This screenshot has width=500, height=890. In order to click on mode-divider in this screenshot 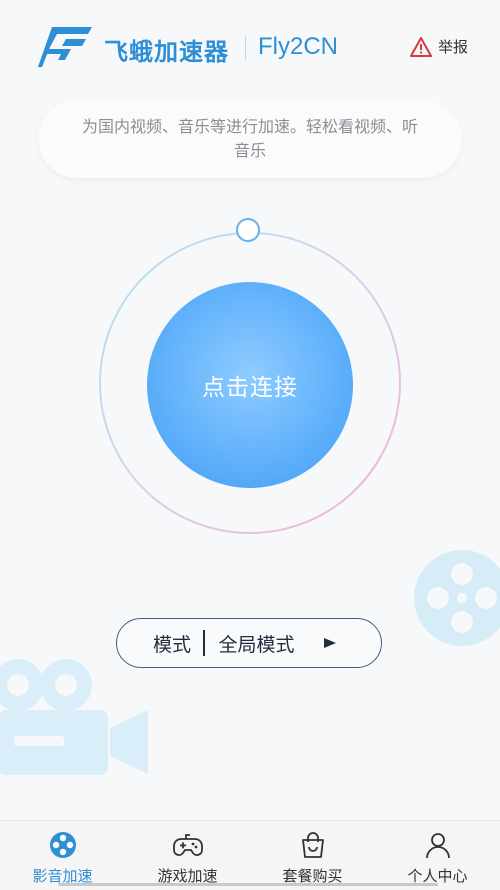, I will do `click(204, 643)`.